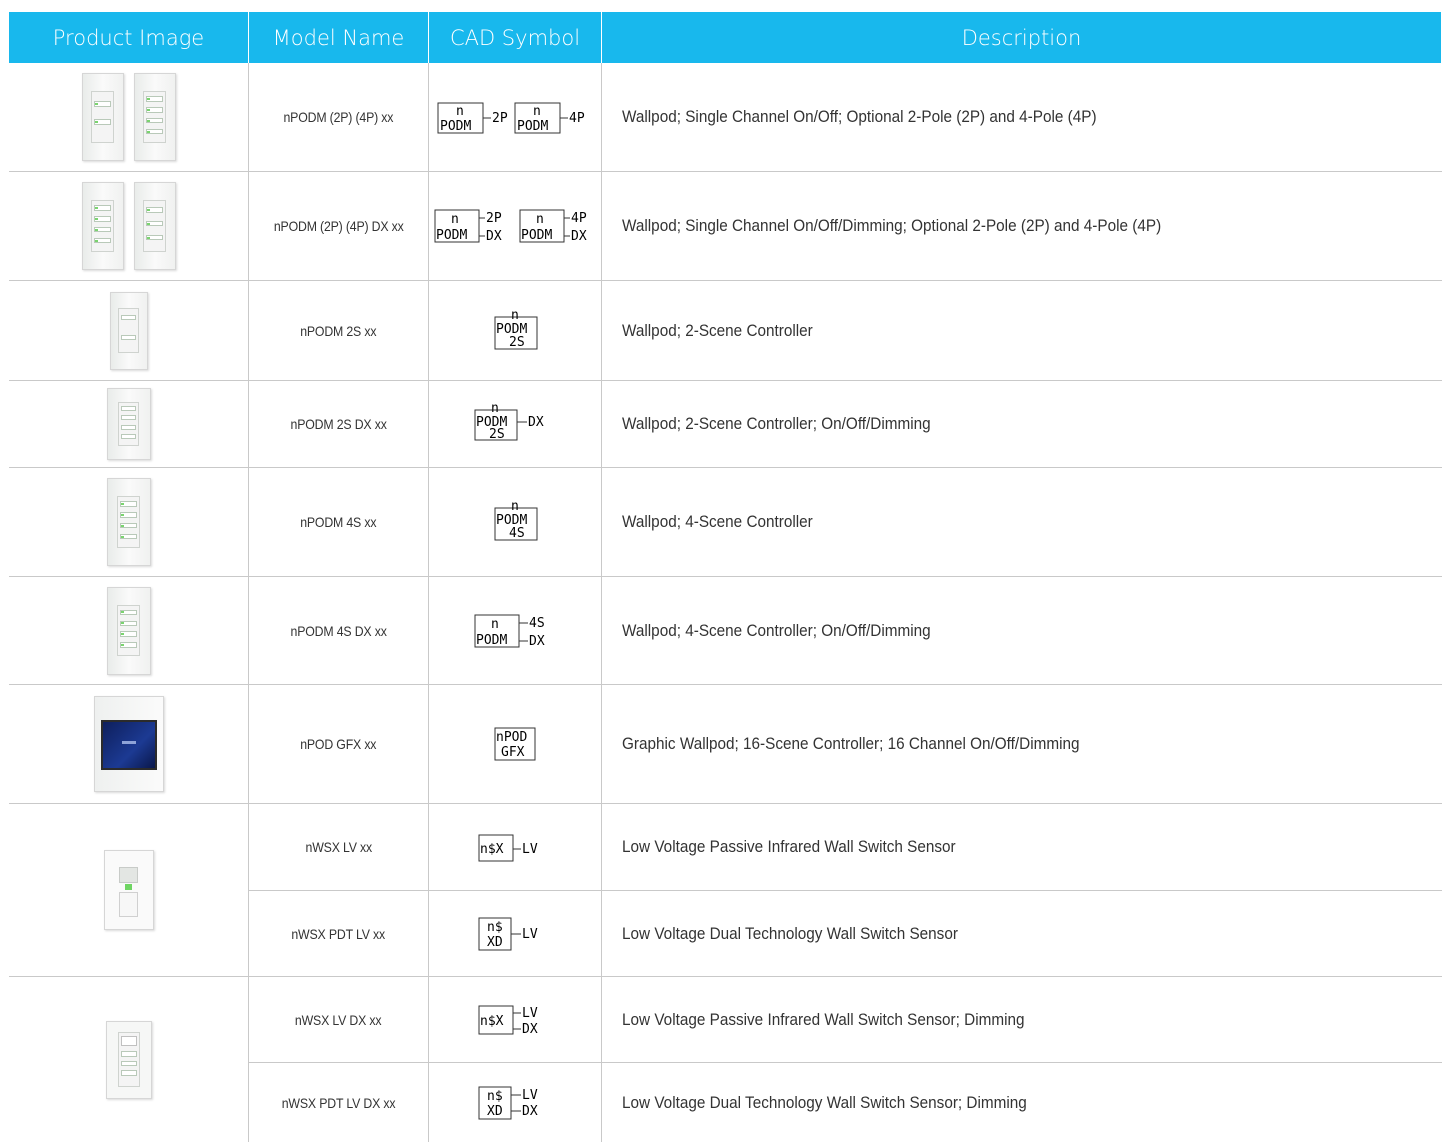 The height and width of the screenshot is (1142, 1445). Describe the element at coordinates (511, 118) in the screenshot. I see `cad-symbol: n PODM 2P n PODM 4P` at that location.